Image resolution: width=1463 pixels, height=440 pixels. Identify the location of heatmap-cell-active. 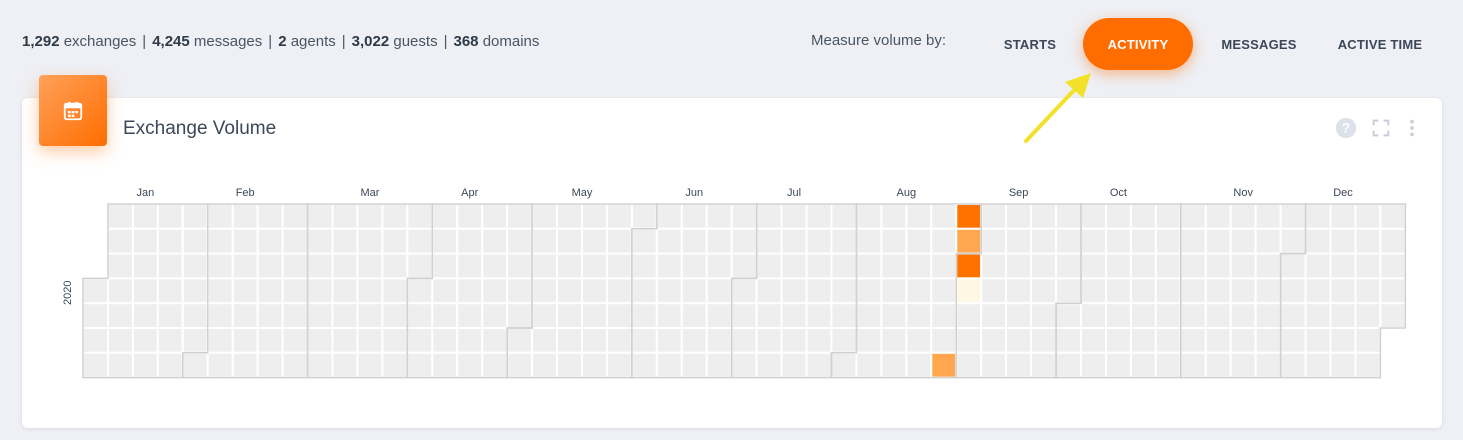
(969, 291).